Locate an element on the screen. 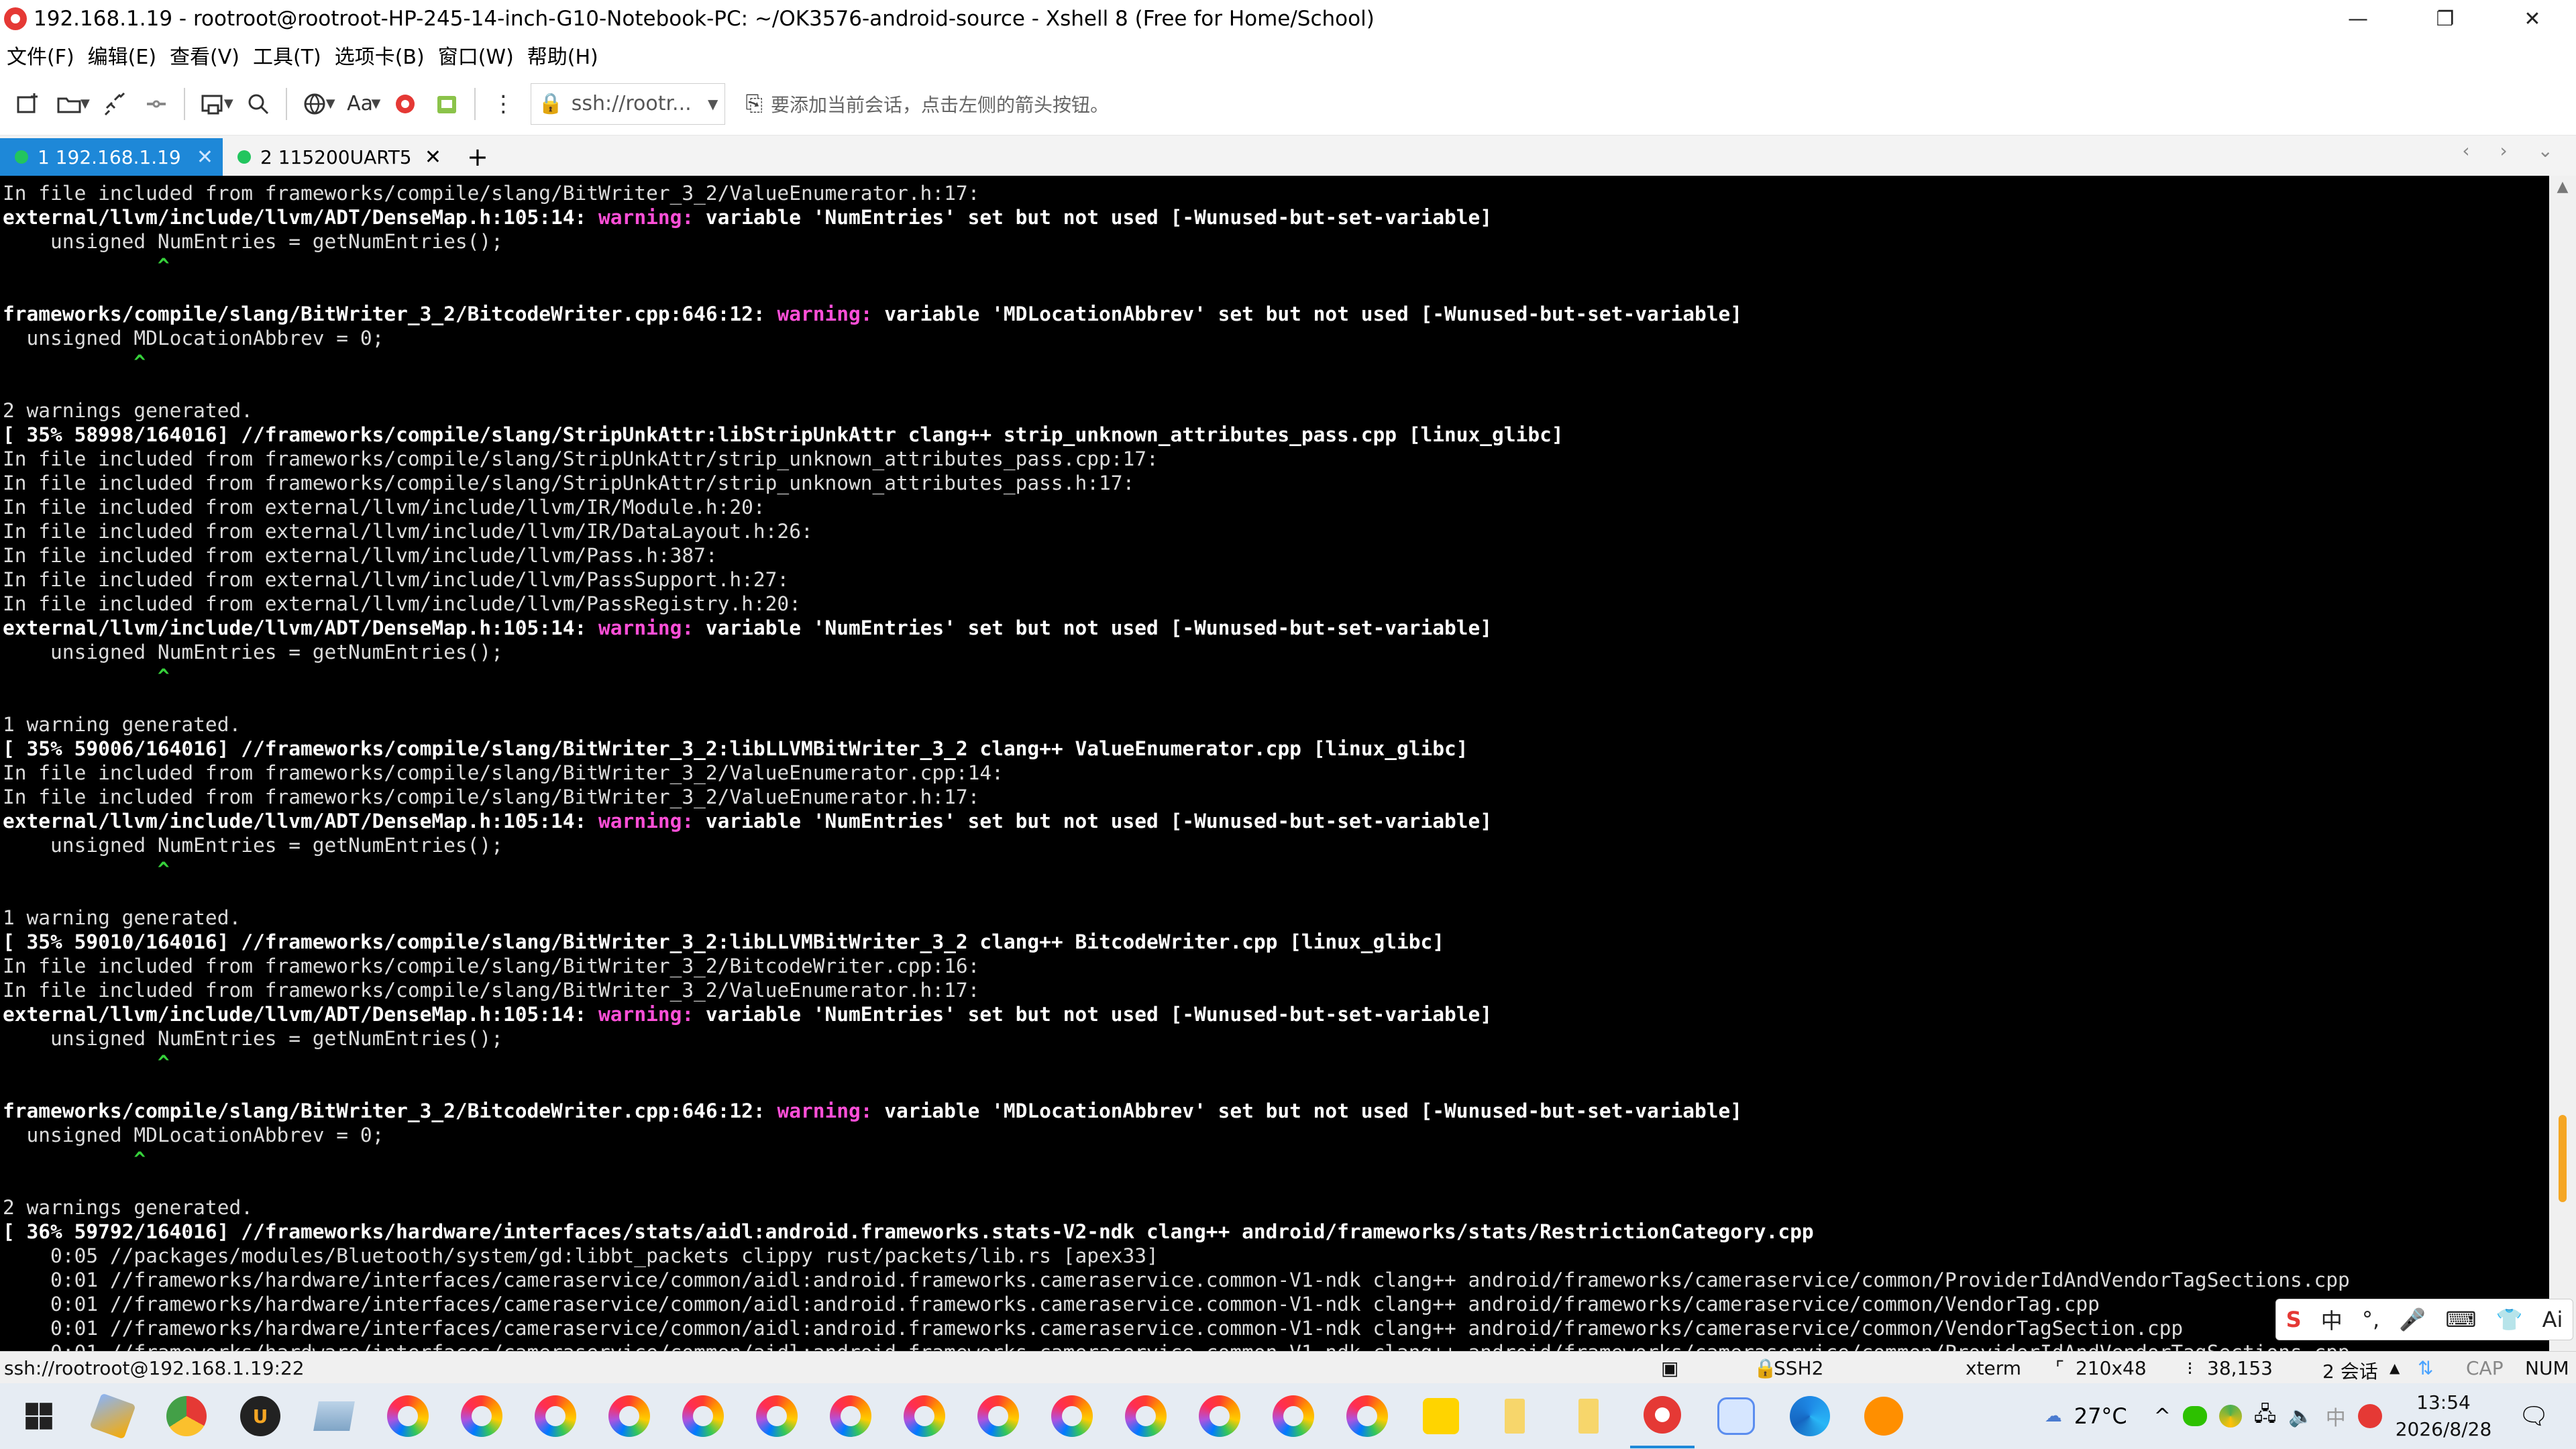  chinese-mode-icon: 中 is located at coordinates (2332, 1319).